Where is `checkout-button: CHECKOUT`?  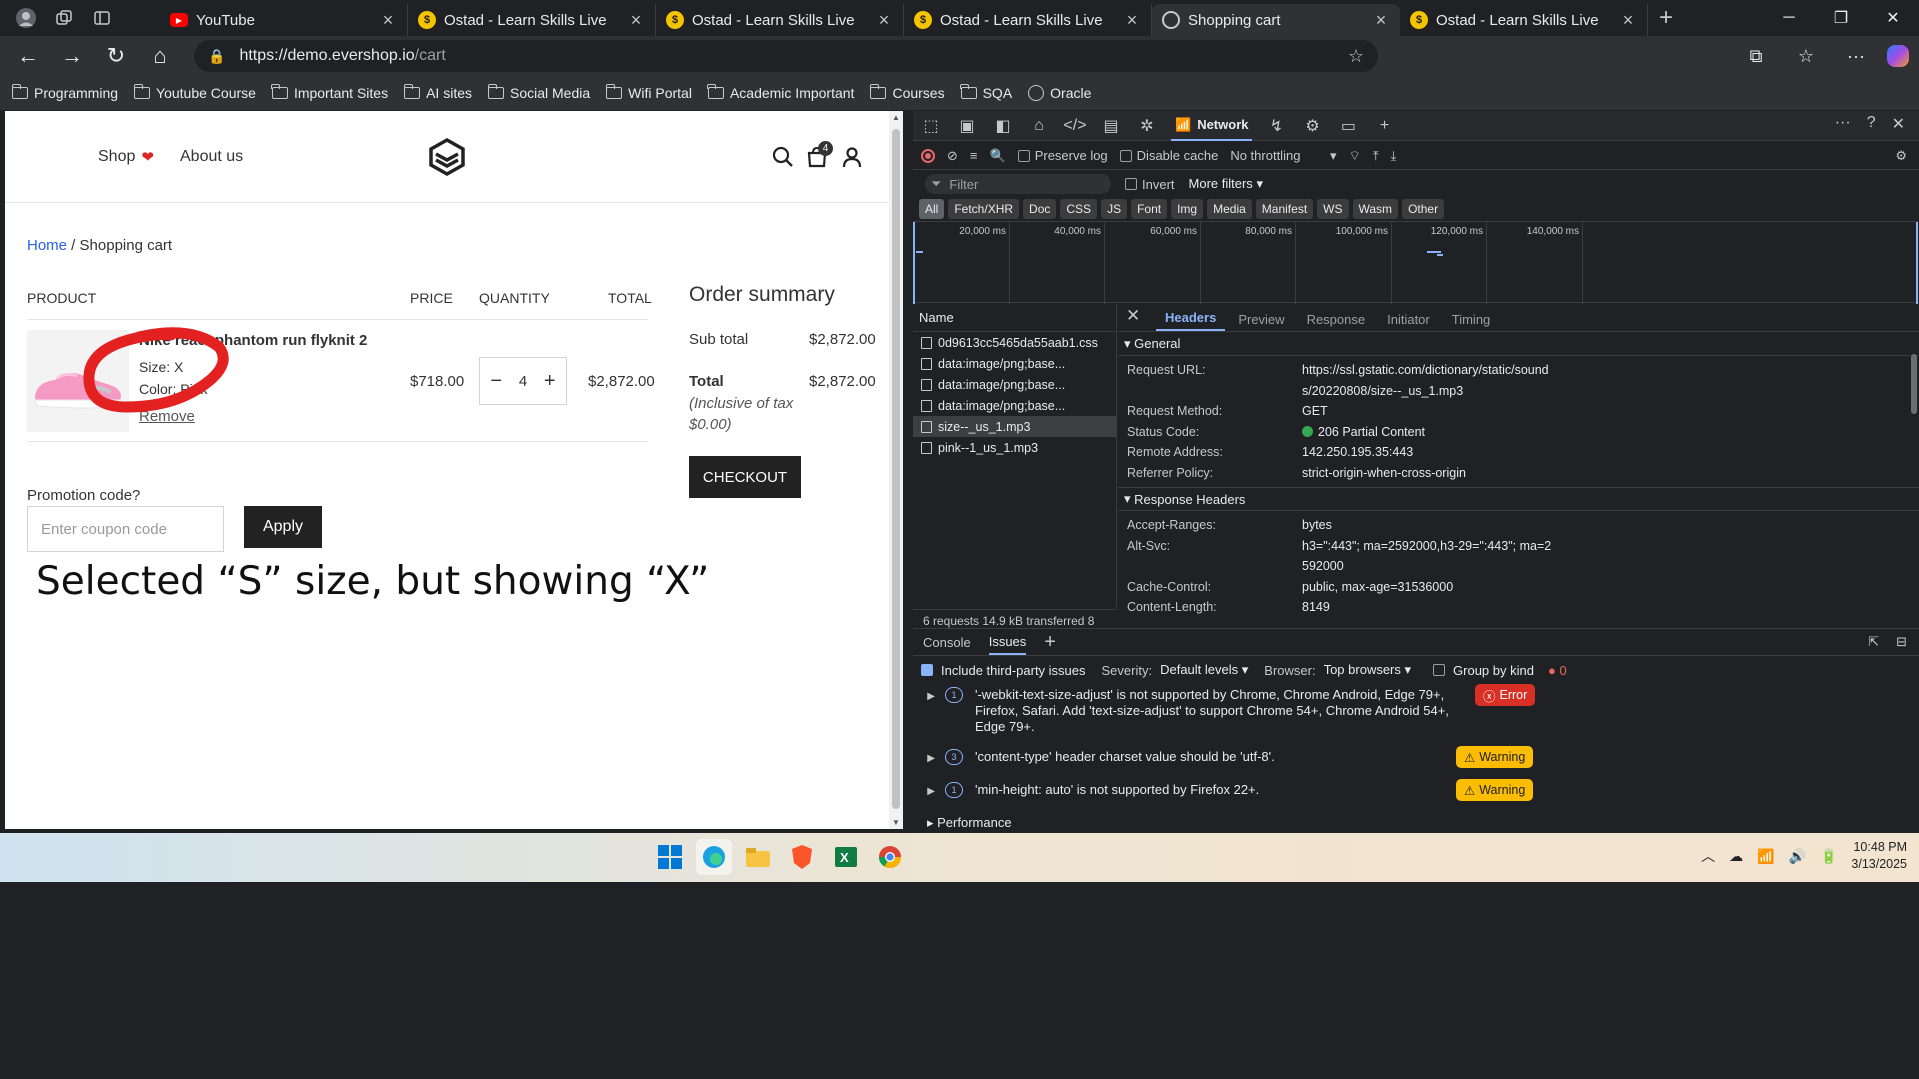
checkout-button: CHECKOUT is located at coordinates (745, 477).